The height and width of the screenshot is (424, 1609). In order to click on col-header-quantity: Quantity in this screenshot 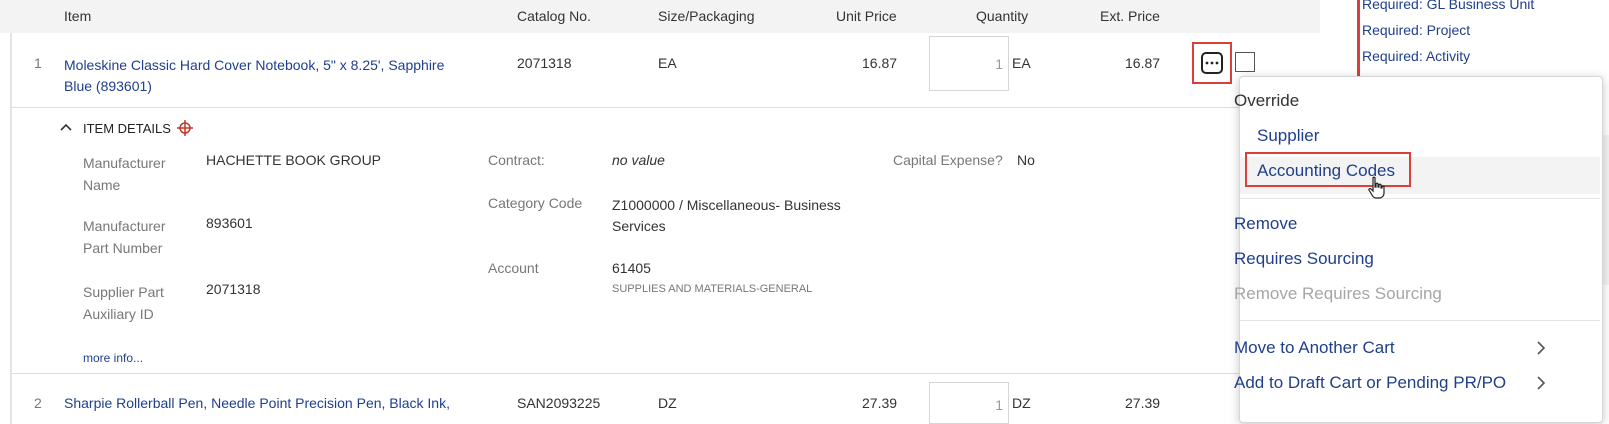, I will do `click(1002, 16)`.